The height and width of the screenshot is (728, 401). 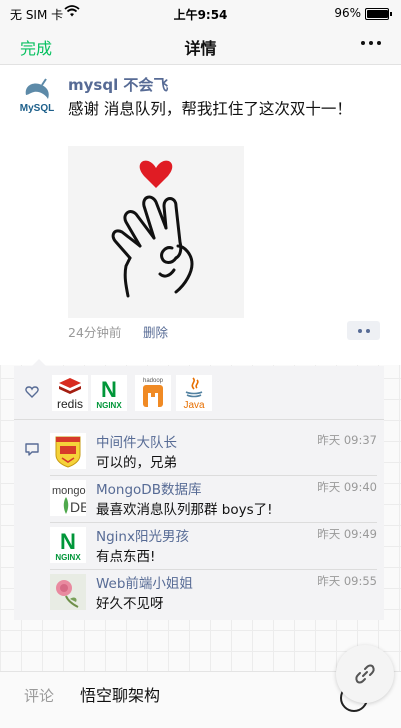 I want to click on liker-avatar-nginx: N NGINX, so click(x=109, y=393).